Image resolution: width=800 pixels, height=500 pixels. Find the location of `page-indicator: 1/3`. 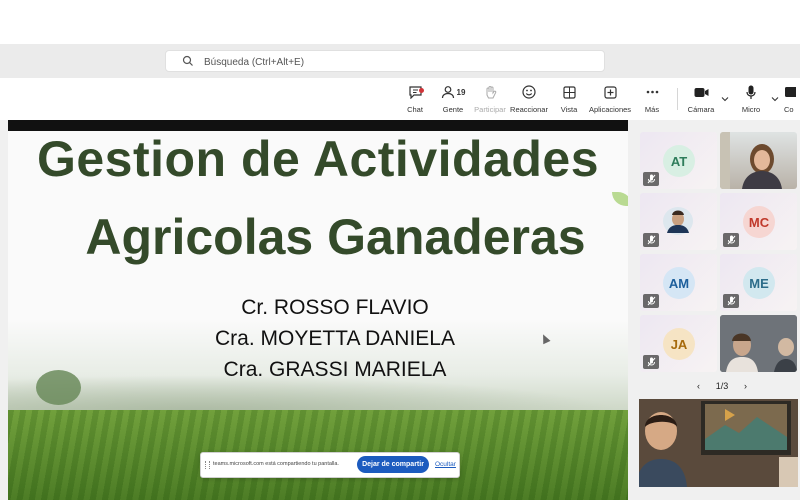

page-indicator: 1/3 is located at coordinates (722, 386).